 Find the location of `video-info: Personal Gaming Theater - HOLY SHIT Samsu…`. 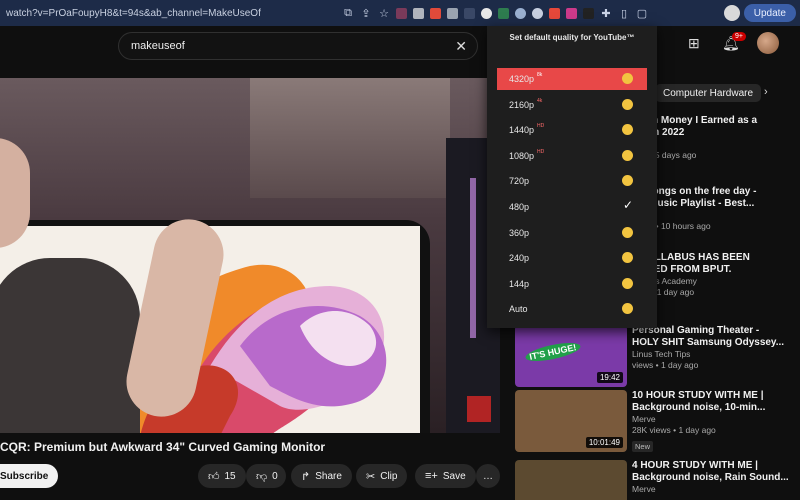

video-info: Personal Gaming Theater - HOLY SHIT Samsu… is located at coordinates (712, 348).